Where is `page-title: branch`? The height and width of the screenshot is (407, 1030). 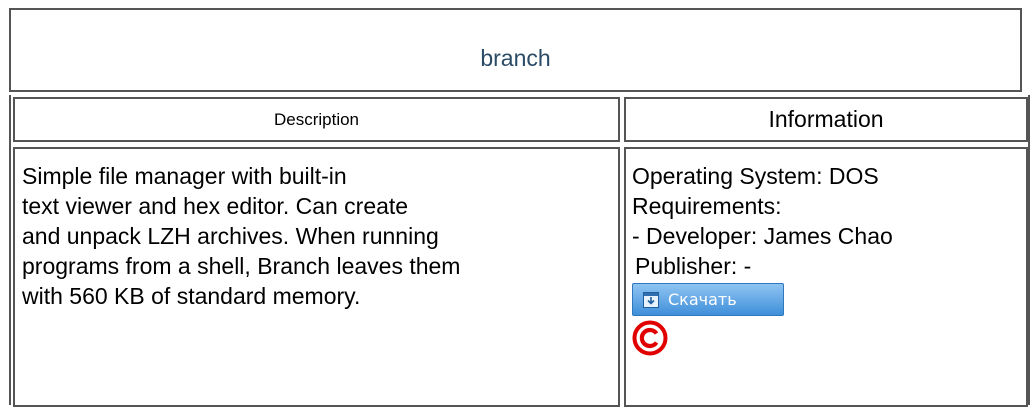
page-title: branch is located at coordinates (515, 57).